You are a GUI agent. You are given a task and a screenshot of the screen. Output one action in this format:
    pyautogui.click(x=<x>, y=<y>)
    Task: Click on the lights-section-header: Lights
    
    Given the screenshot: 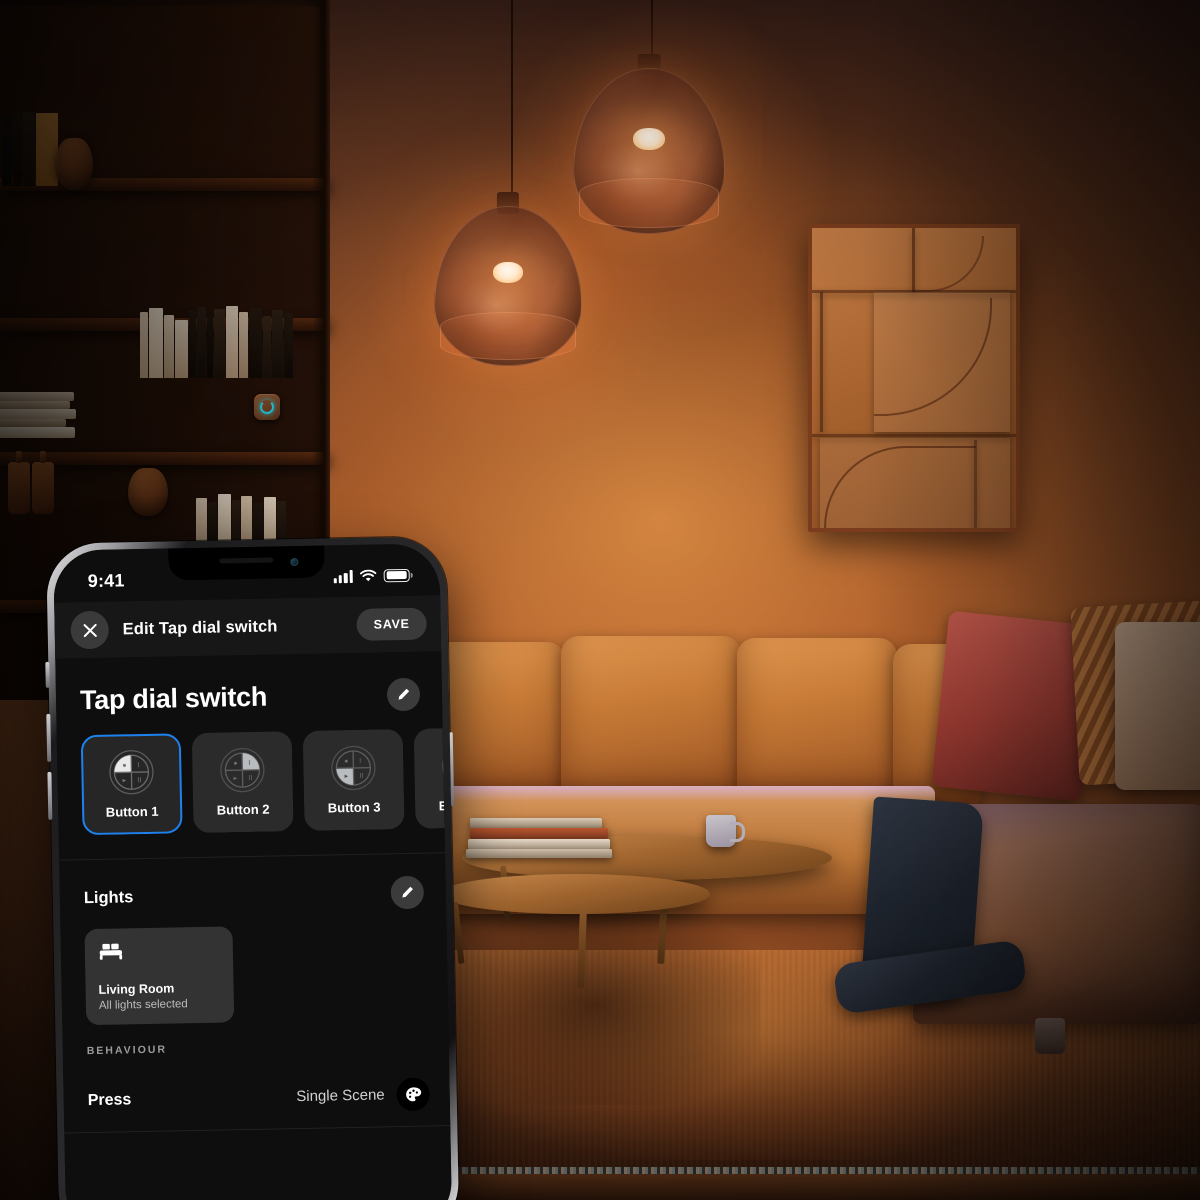 What is the action you would take?
    pyautogui.click(x=252, y=891)
    